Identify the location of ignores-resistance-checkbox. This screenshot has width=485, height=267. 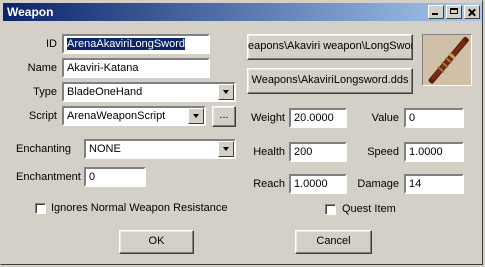
(40, 208).